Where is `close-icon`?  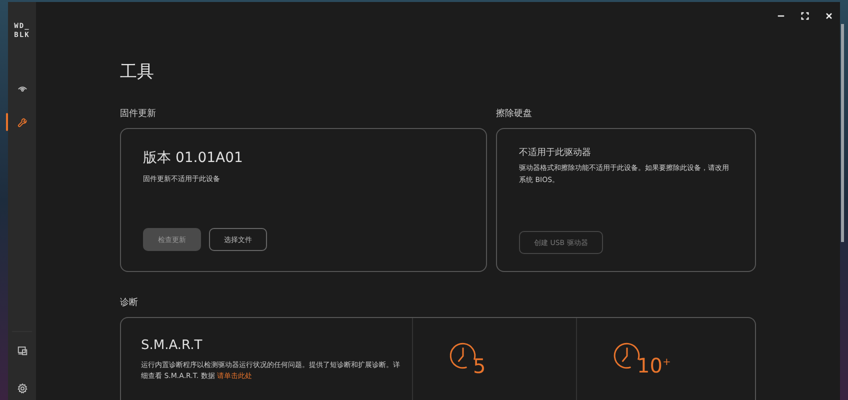 close-icon is located at coordinates (829, 16).